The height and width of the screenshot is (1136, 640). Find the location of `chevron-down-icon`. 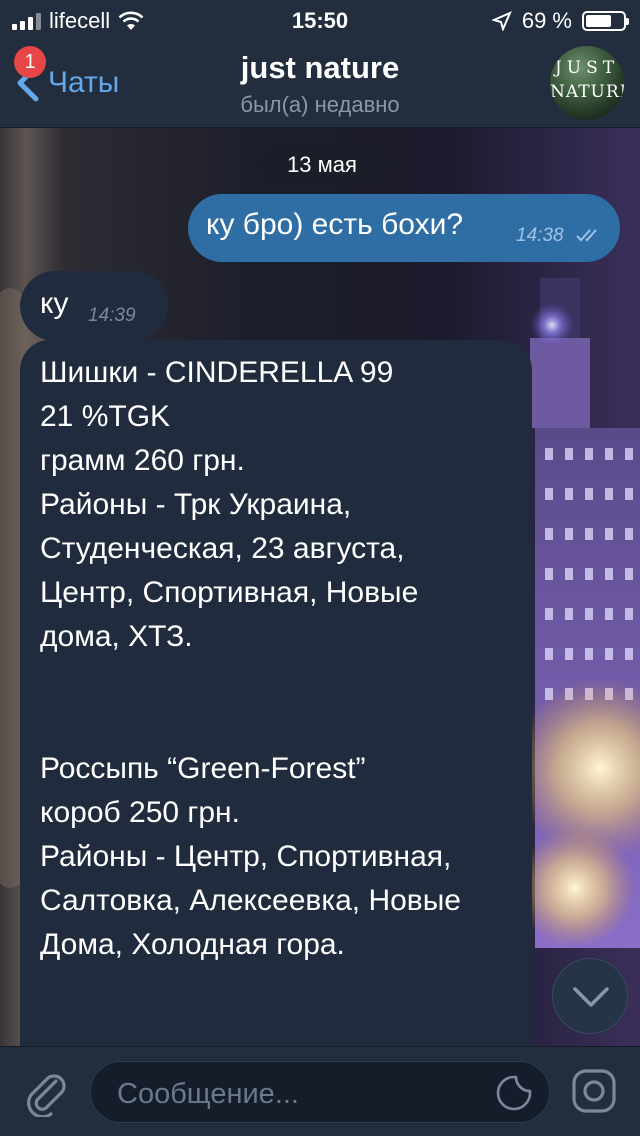

chevron-down-icon is located at coordinates (591, 997).